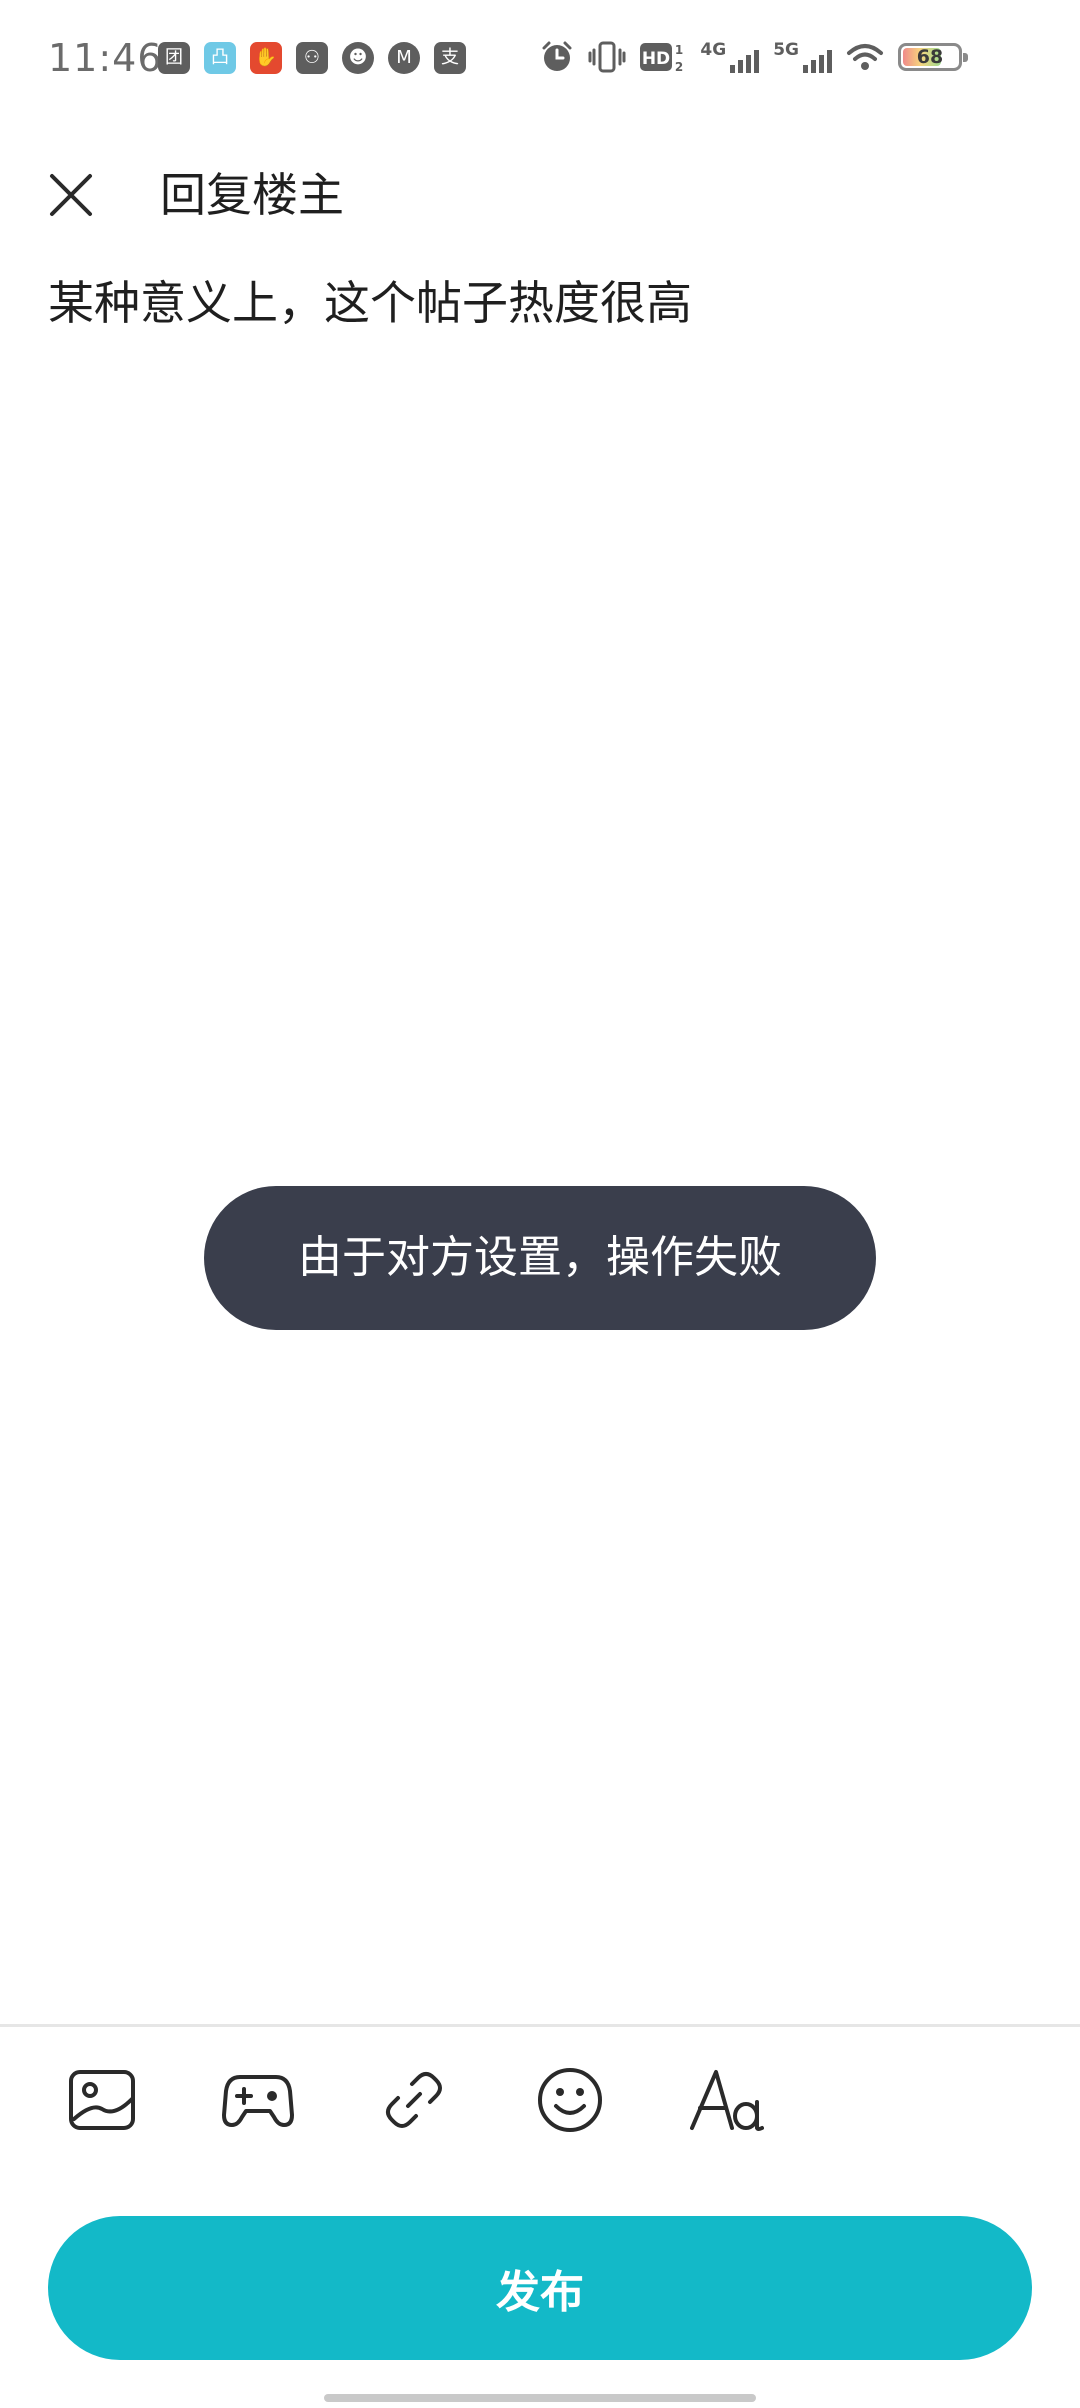 This screenshot has width=1080, height=2408. I want to click on insert-emoji-button, so click(570, 2100).